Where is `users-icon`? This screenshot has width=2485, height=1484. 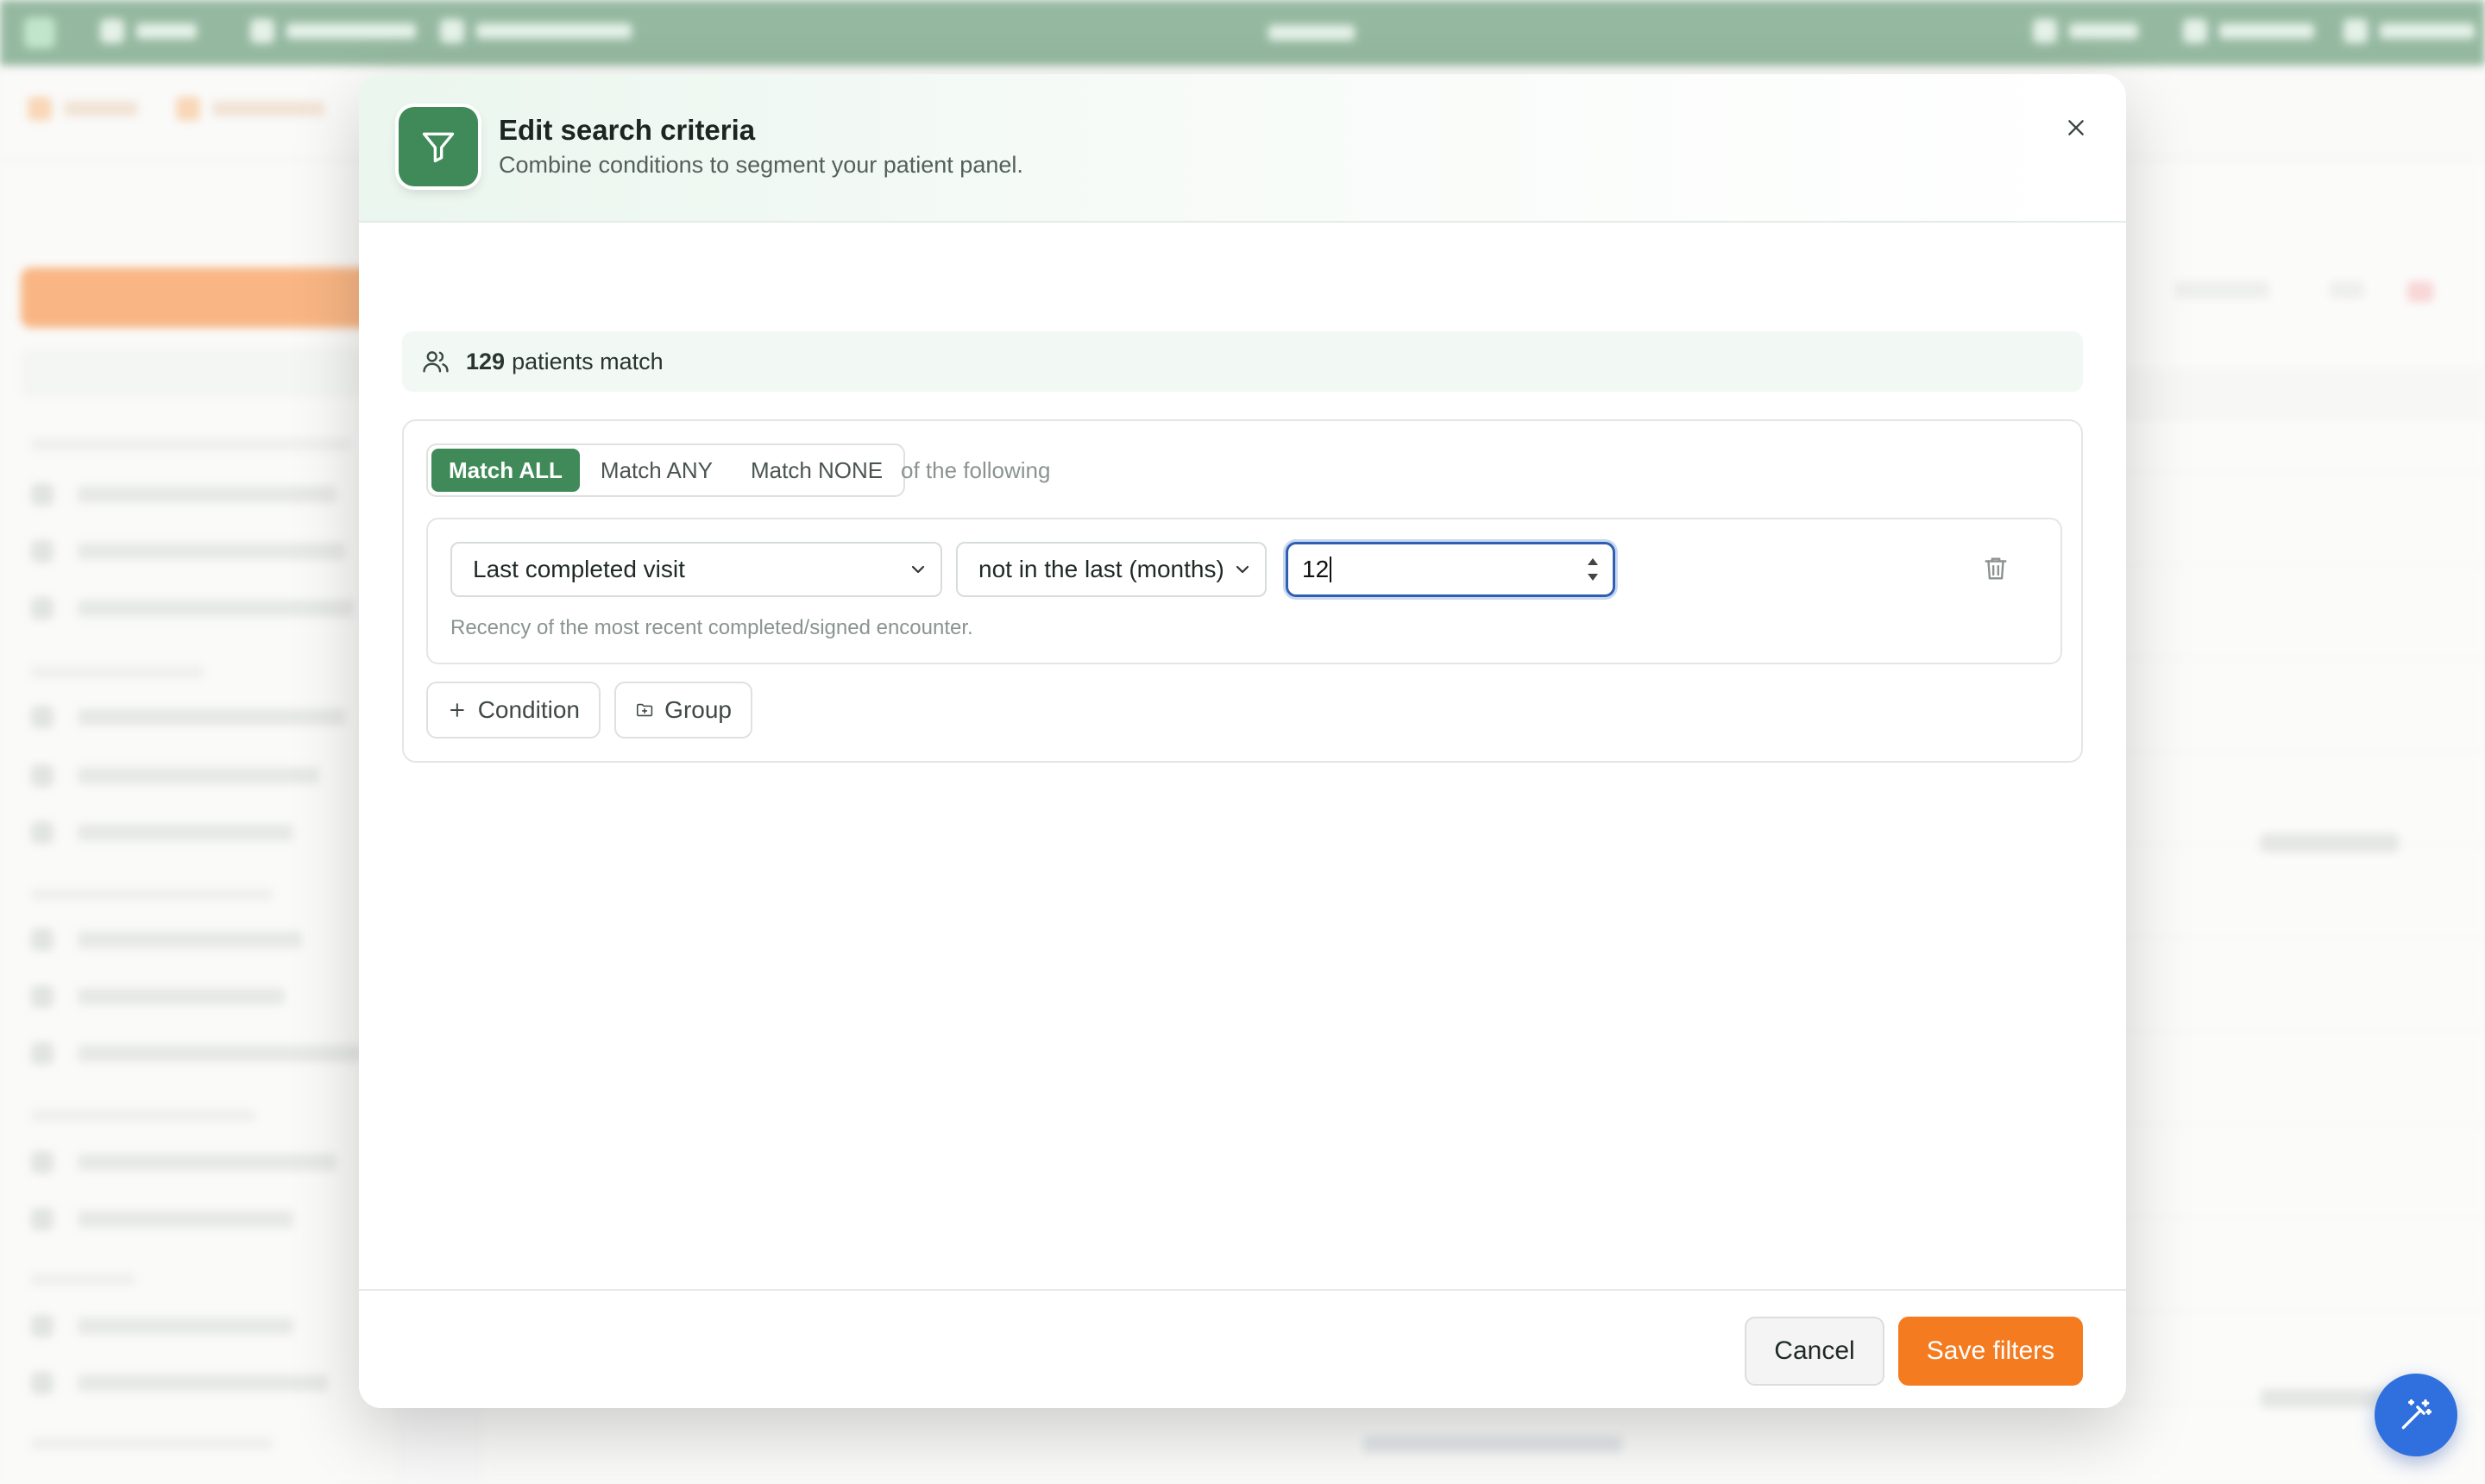
users-icon is located at coordinates (436, 362).